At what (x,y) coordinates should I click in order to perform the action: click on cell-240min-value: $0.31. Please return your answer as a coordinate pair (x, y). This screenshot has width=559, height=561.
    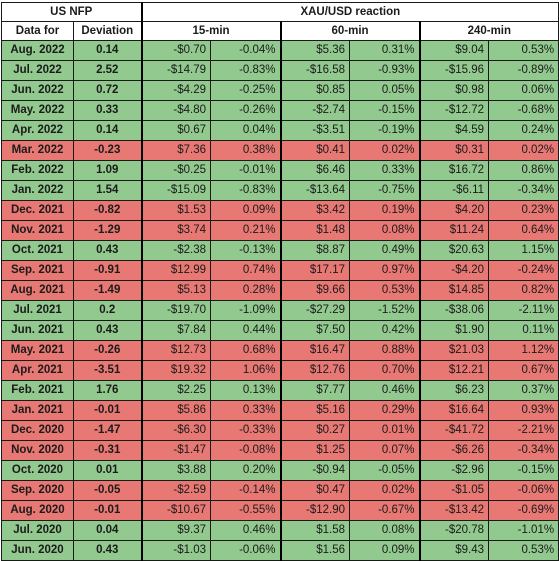
    Looking at the image, I should click on (454, 150).